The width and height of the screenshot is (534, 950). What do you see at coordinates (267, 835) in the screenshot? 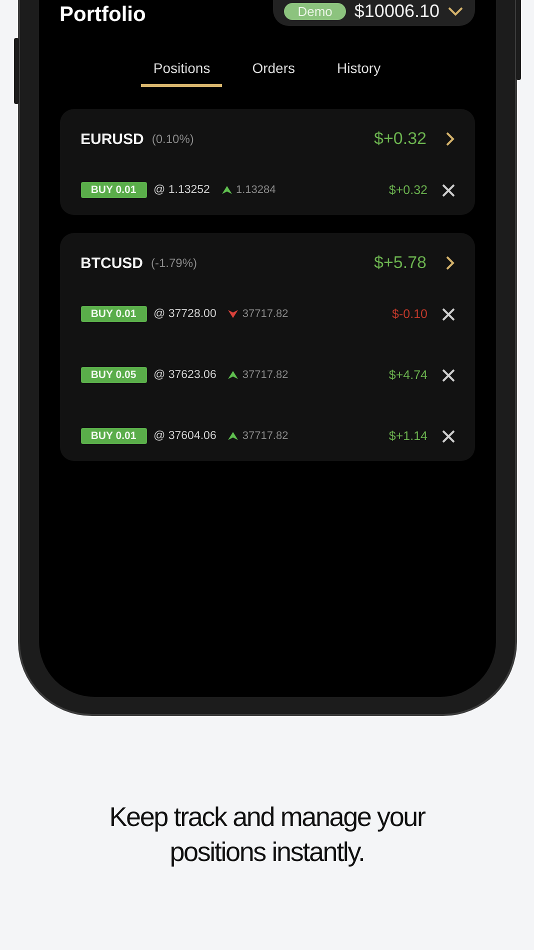
I see `caption: Keep track and manage your positions instantly.` at bounding box center [267, 835].